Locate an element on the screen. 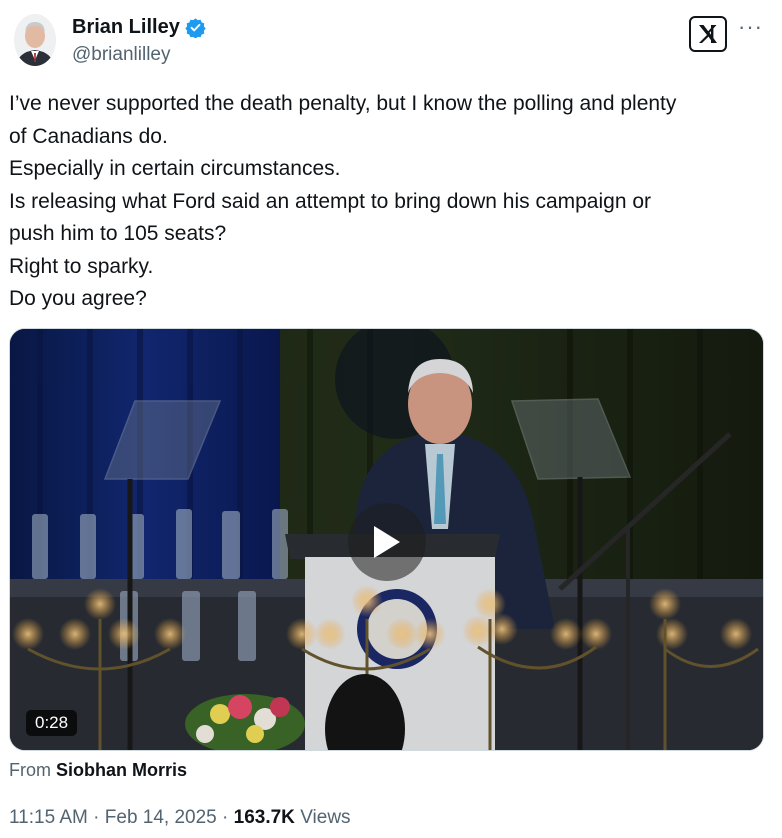 The height and width of the screenshot is (838, 782). tweet-line: Do you agree? is located at coordinates (78, 298).